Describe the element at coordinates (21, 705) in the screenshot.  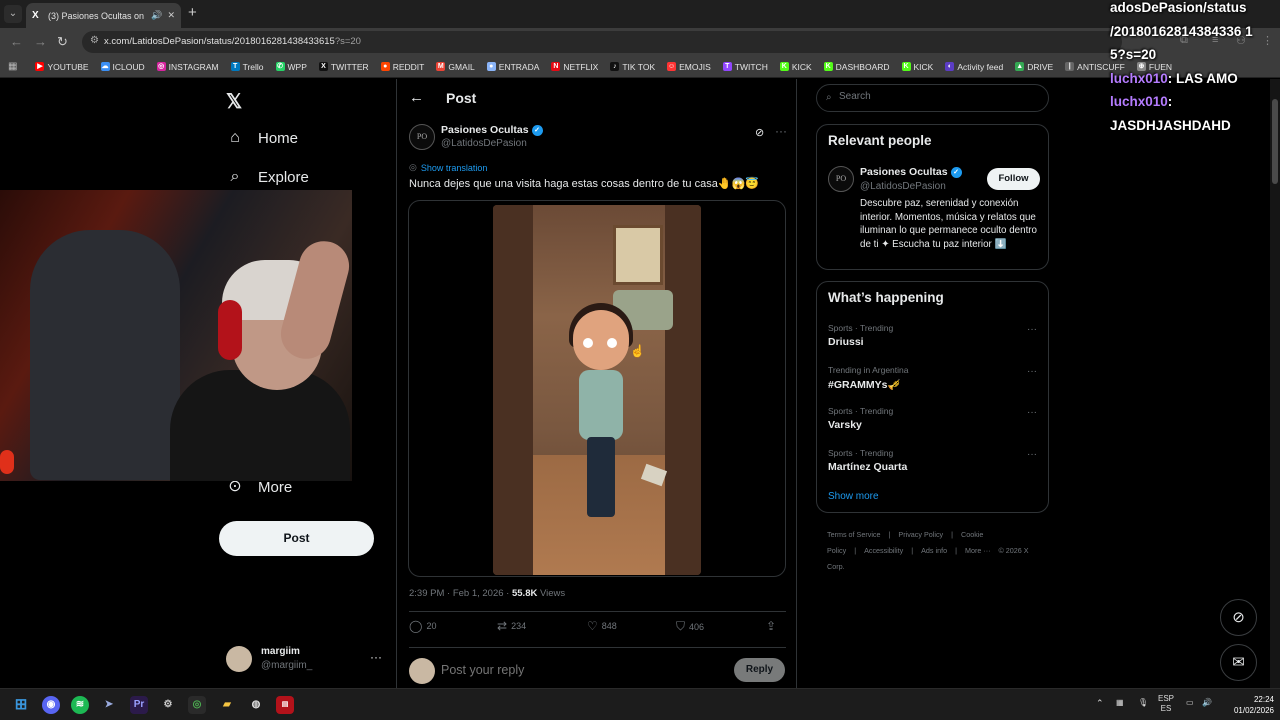
I see `windows-start-icon: ⊞` at that location.